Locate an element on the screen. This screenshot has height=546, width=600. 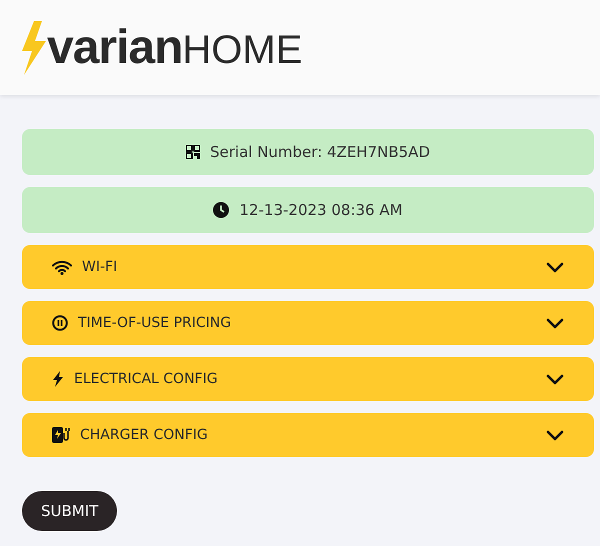
wifi-icon is located at coordinates (62, 267).